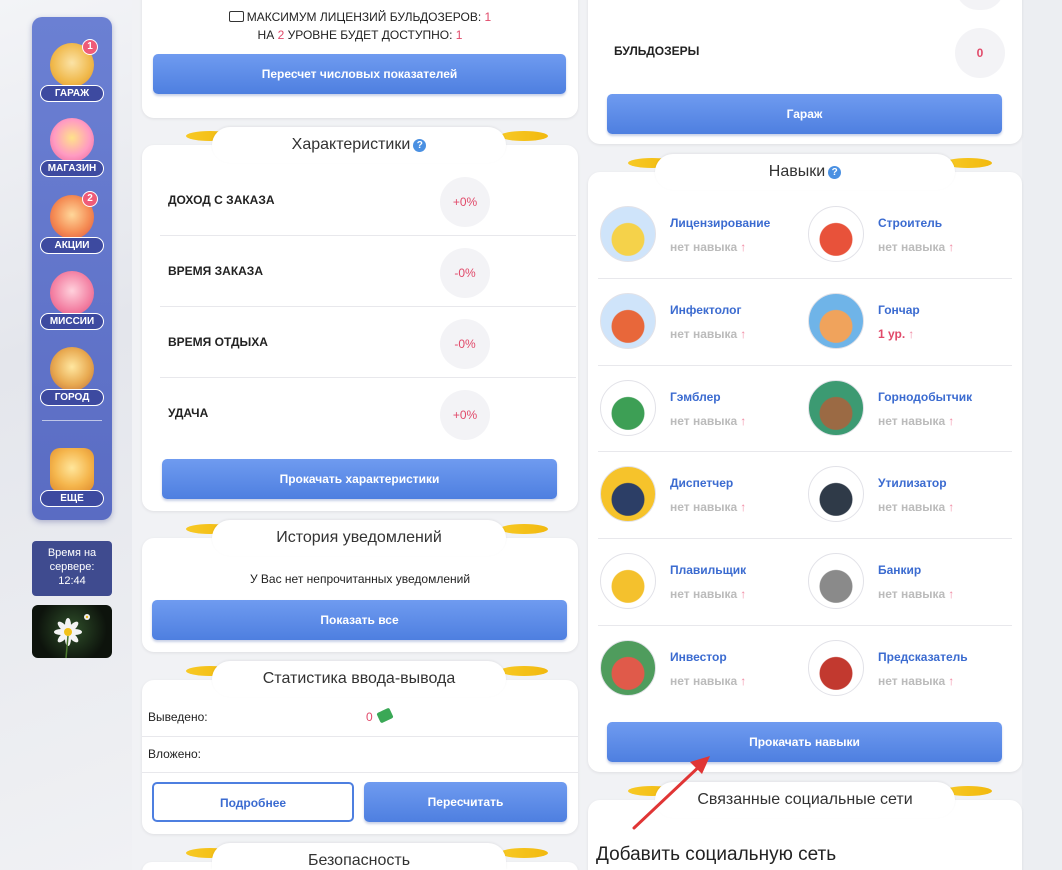 The height and width of the screenshot is (870, 1062). Describe the element at coordinates (90, 199) in the screenshot. I see `notification-badge: 2` at that location.